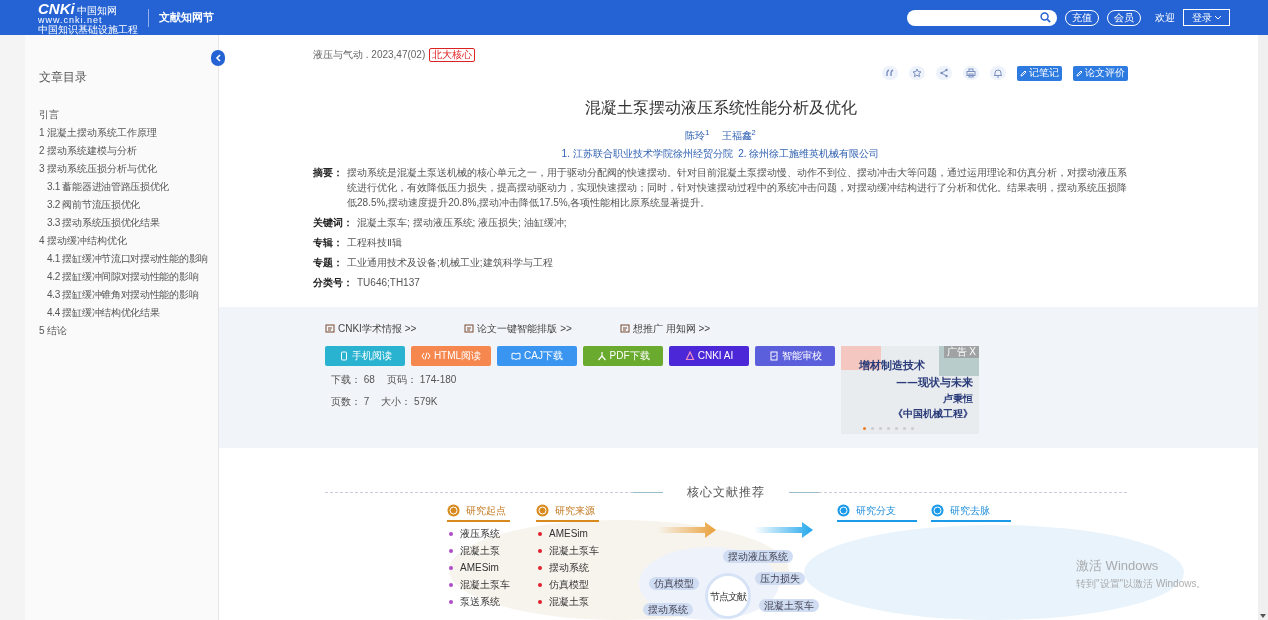  Describe the element at coordinates (1118, 566) in the screenshot. I see `activation-title: 激活 Windows` at that location.